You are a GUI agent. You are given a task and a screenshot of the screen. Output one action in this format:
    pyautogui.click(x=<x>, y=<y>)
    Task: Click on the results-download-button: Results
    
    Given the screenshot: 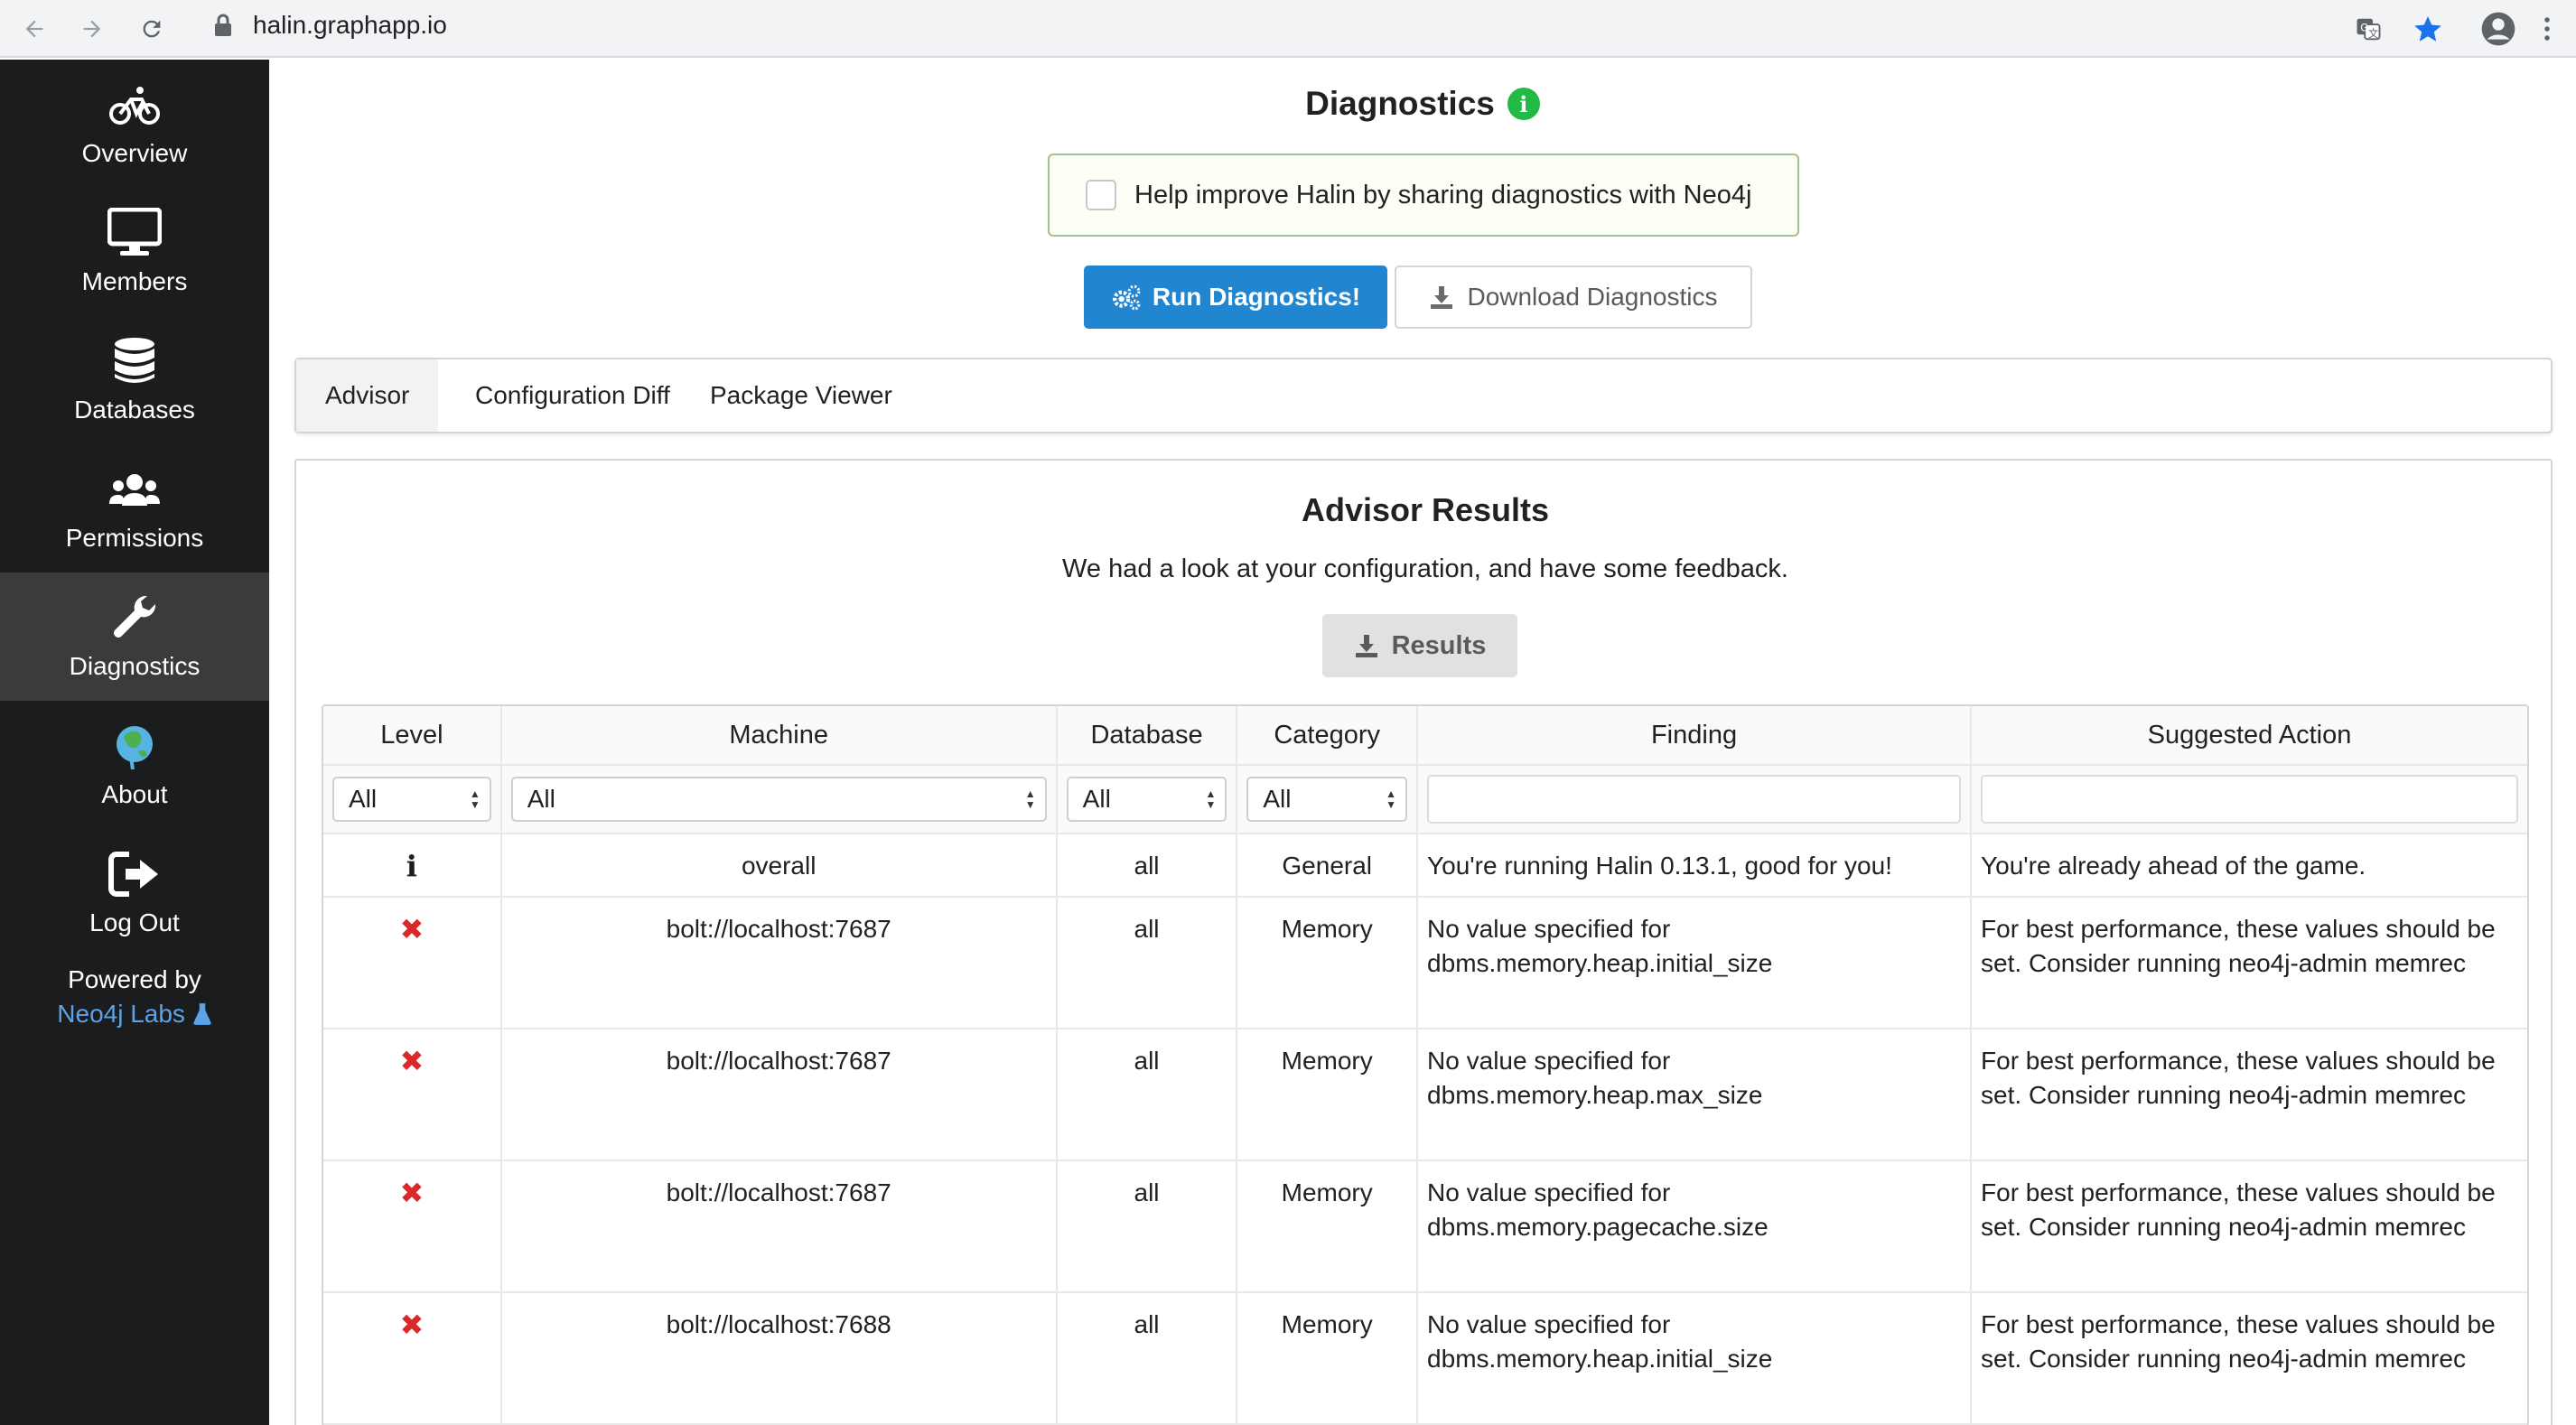 What is the action you would take?
    pyautogui.click(x=1419, y=645)
    